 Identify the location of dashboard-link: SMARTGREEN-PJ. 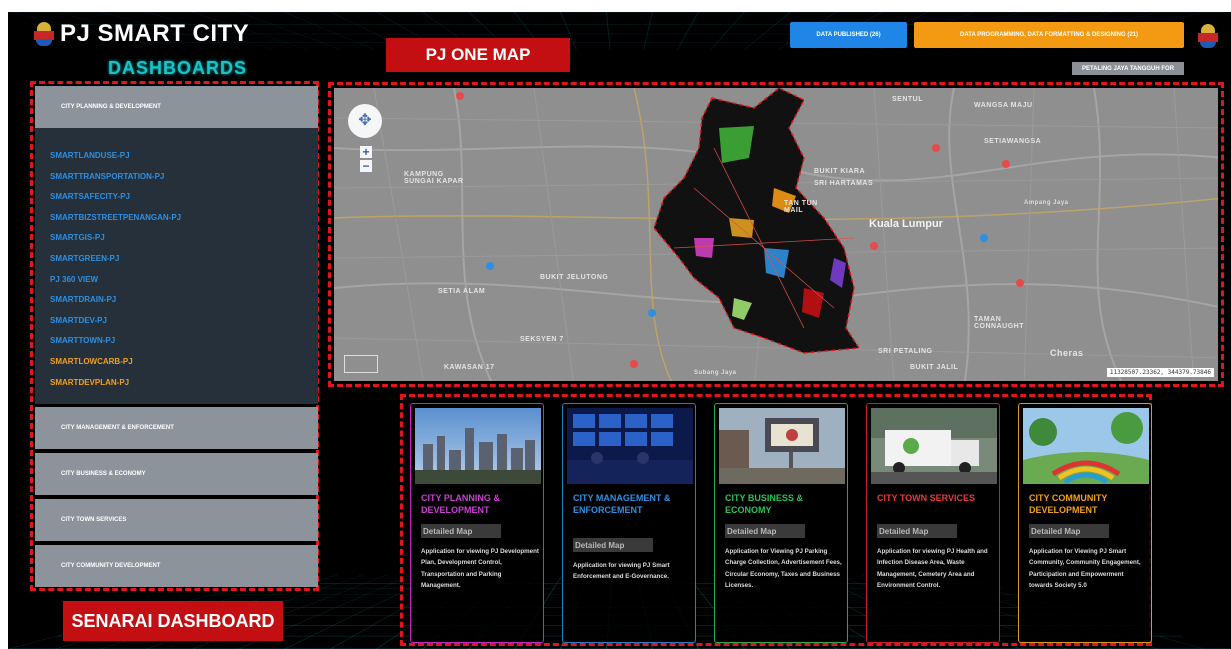
(184, 259).